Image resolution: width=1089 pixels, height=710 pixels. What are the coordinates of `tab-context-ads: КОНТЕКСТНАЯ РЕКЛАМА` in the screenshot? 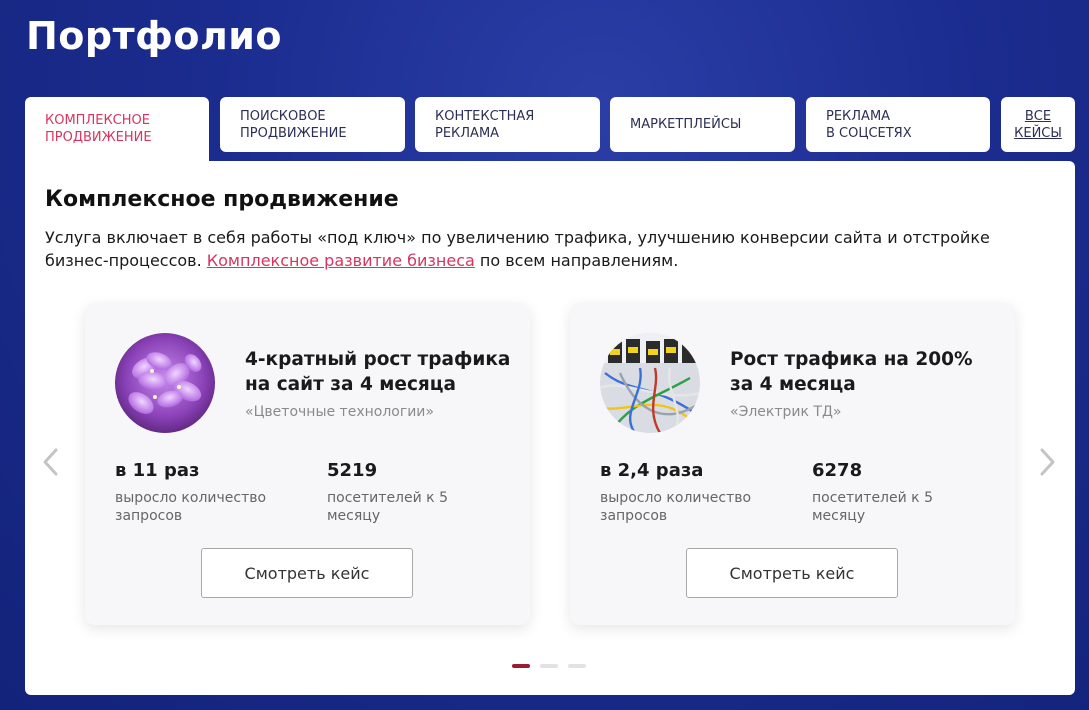 It's located at (507, 124).